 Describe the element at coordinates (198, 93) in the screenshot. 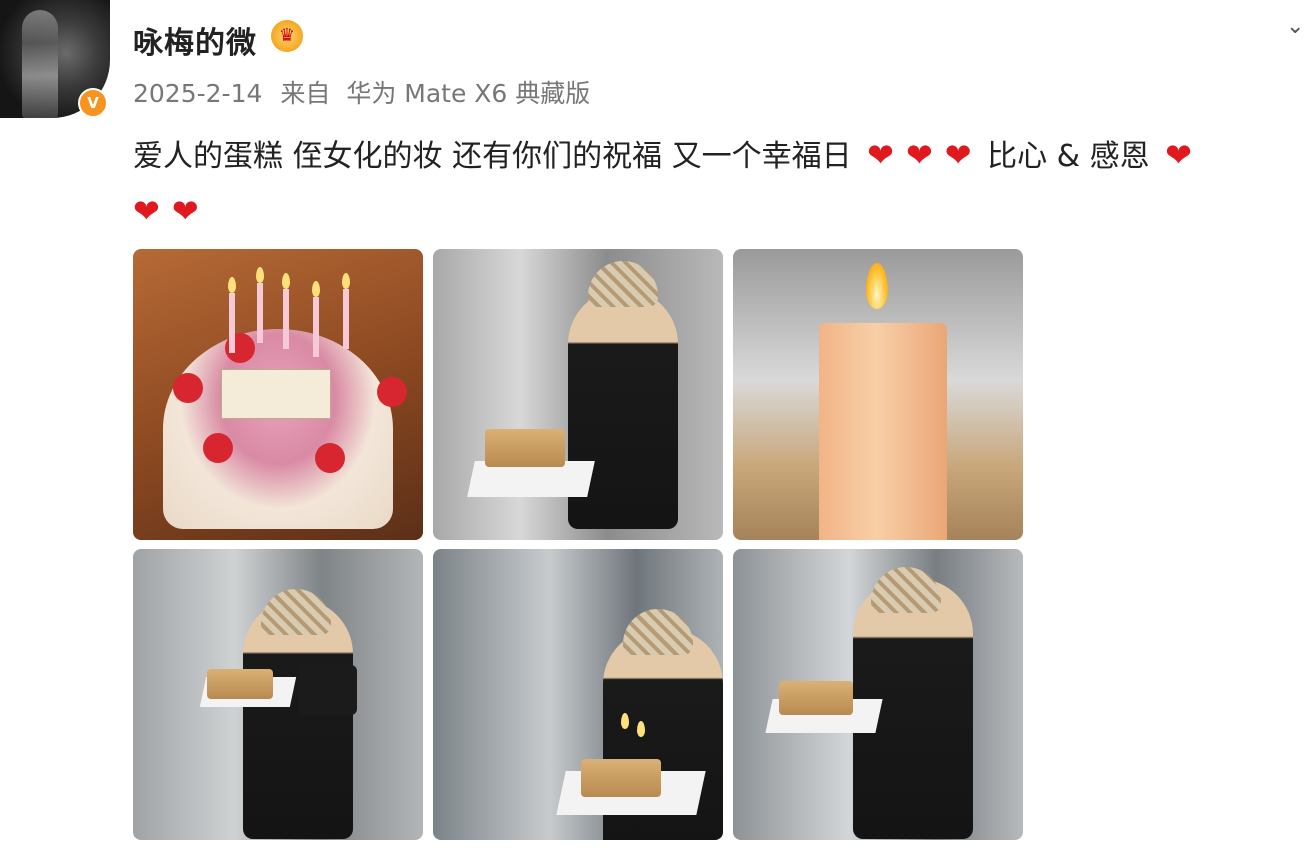

I see `post-date: 2025-2-14` at that location.